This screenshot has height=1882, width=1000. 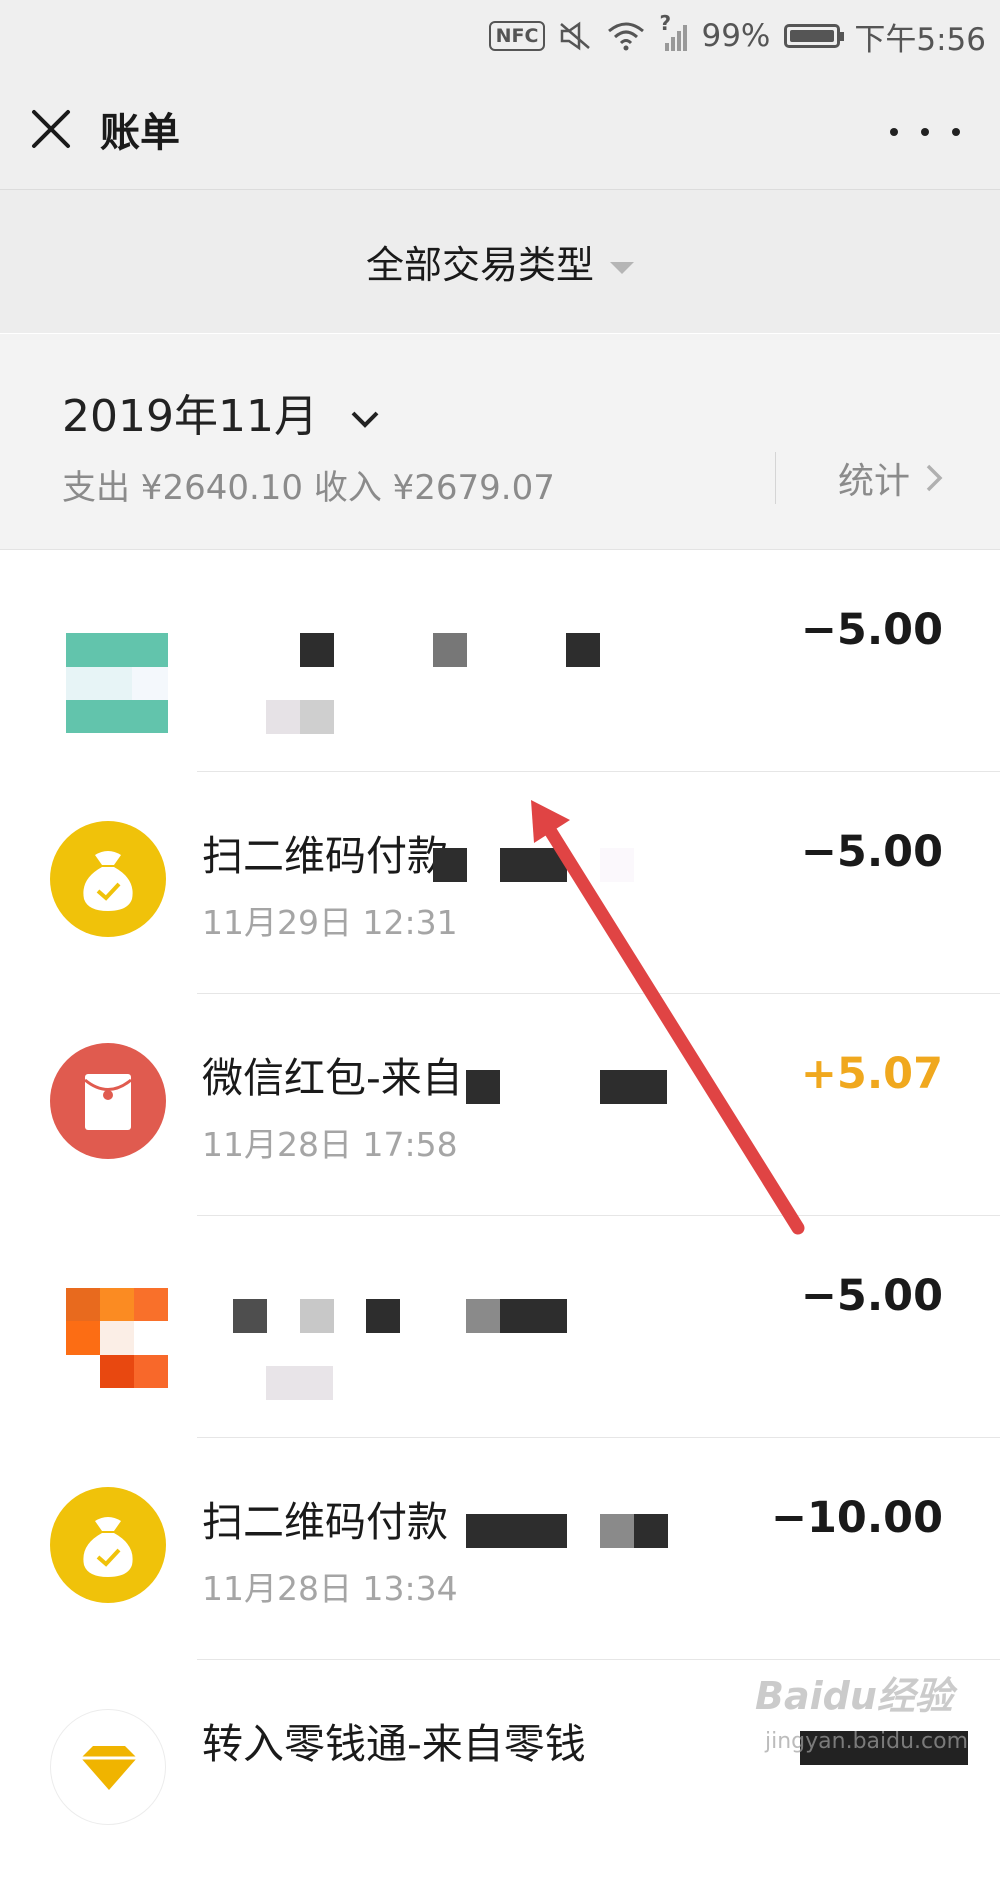 What do you see at coordinates (622, 267) in the screenshot?
I see `dropdown-triangle-icon` at bounding box center [622, 267].